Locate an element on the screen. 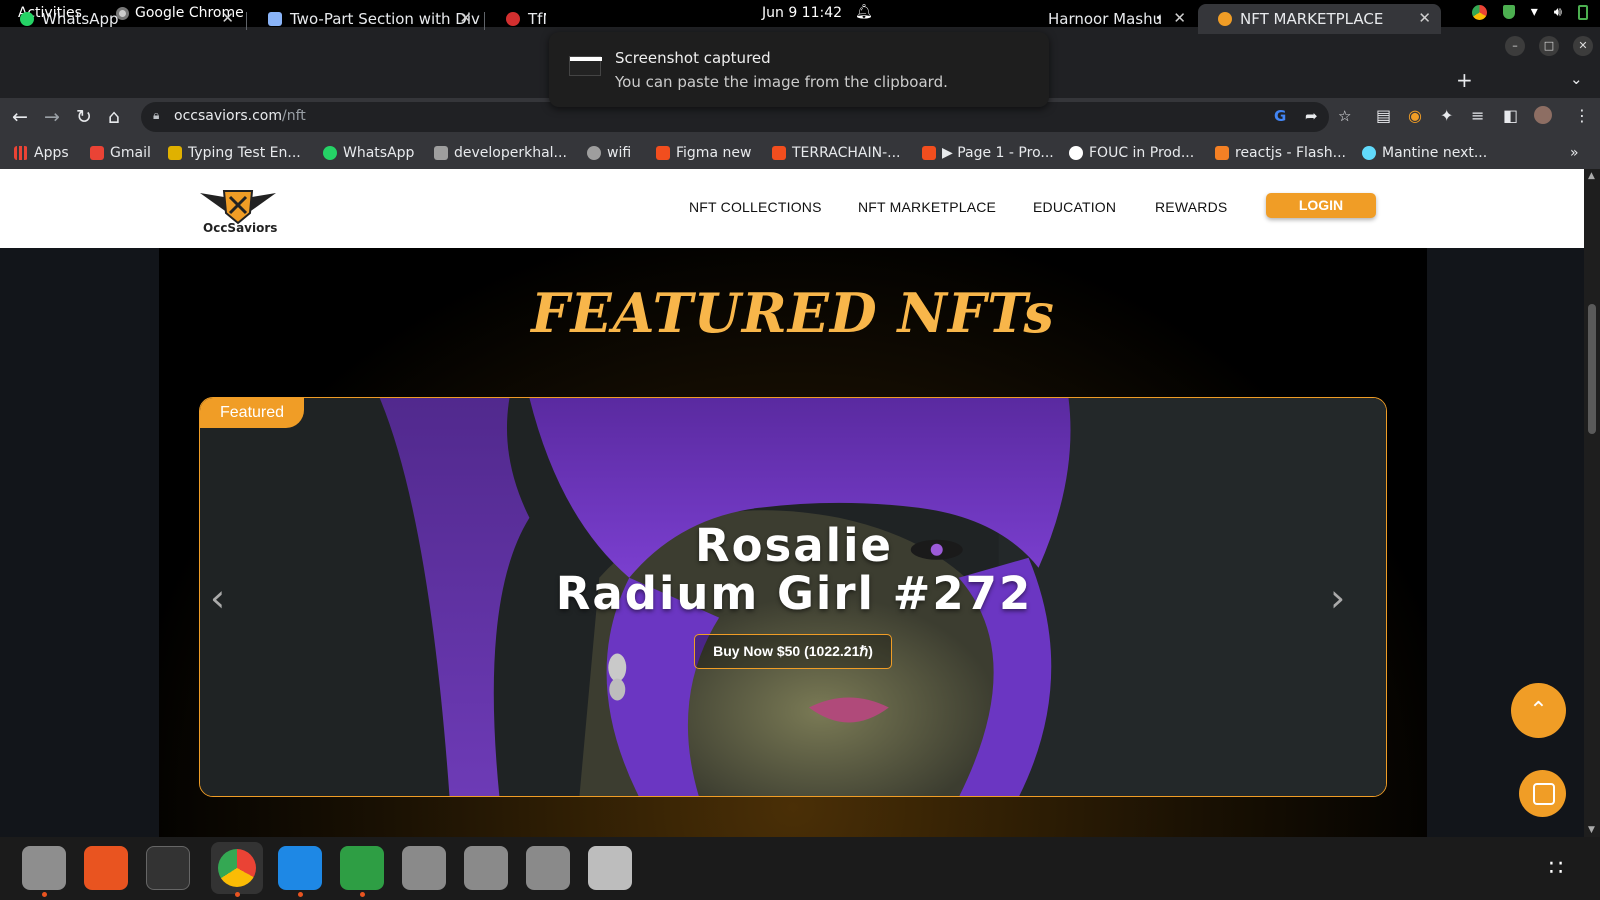 This screenshot has height=900, width=1600. page-scrollbar: ▲ ▼ is located at coordinates (1592, 503).